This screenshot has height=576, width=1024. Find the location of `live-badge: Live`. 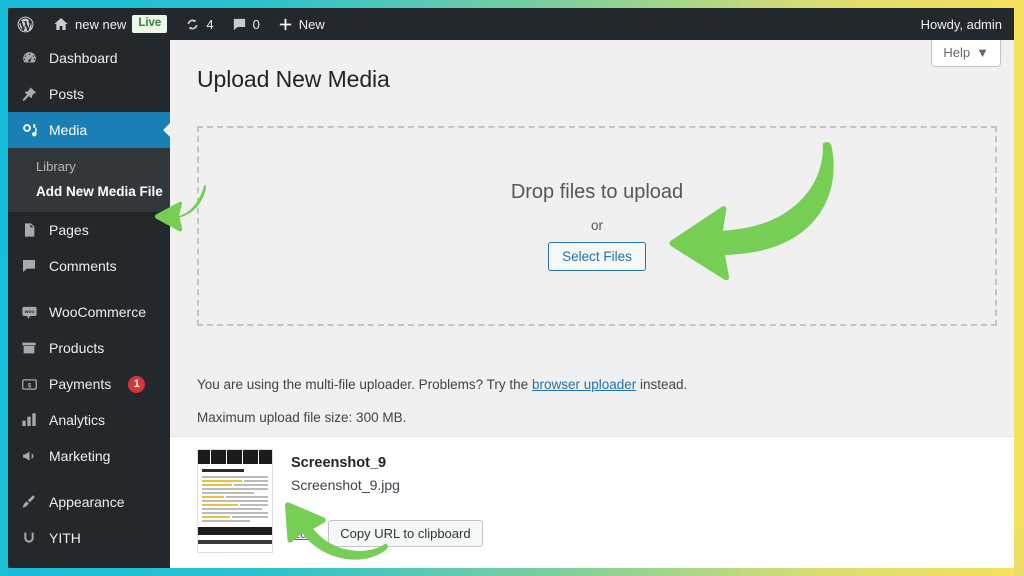

live-badge: Live is located at coordinates (150, 24).